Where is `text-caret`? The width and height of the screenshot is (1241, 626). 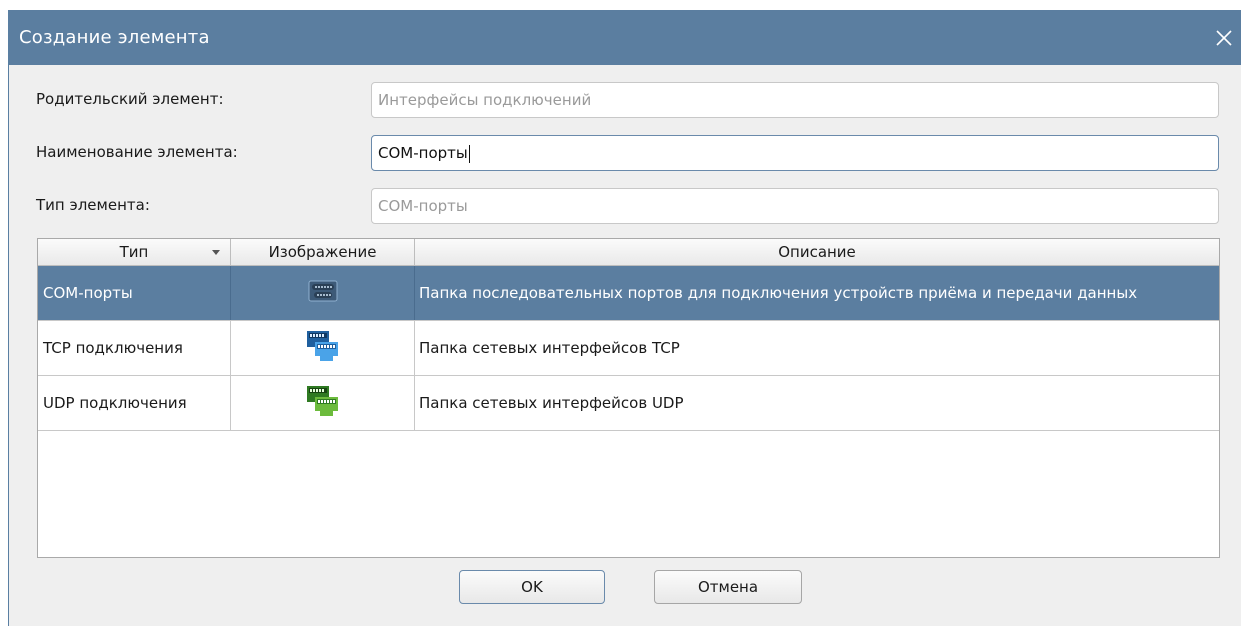
text-caret is located at coordinates (469, 153).